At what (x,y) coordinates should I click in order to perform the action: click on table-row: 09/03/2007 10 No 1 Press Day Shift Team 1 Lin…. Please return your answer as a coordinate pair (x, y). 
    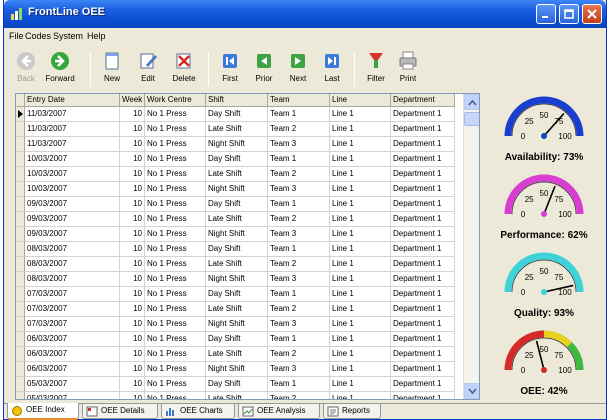
    Looking at the image, I should click on (240, 204).